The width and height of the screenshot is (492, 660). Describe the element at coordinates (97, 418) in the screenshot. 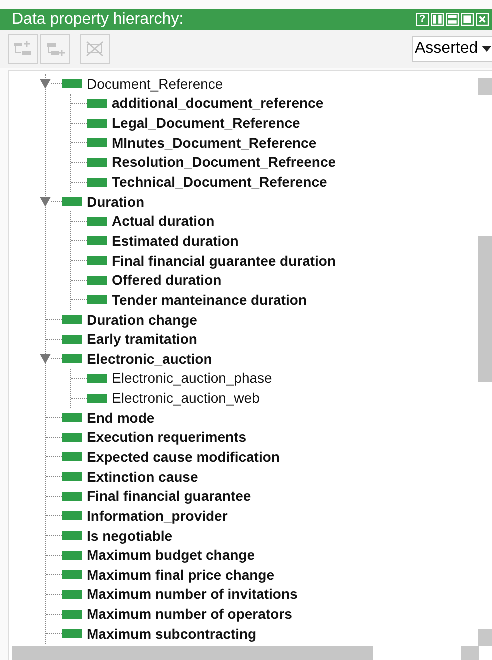

I see `tree-item: End mode` at that location.